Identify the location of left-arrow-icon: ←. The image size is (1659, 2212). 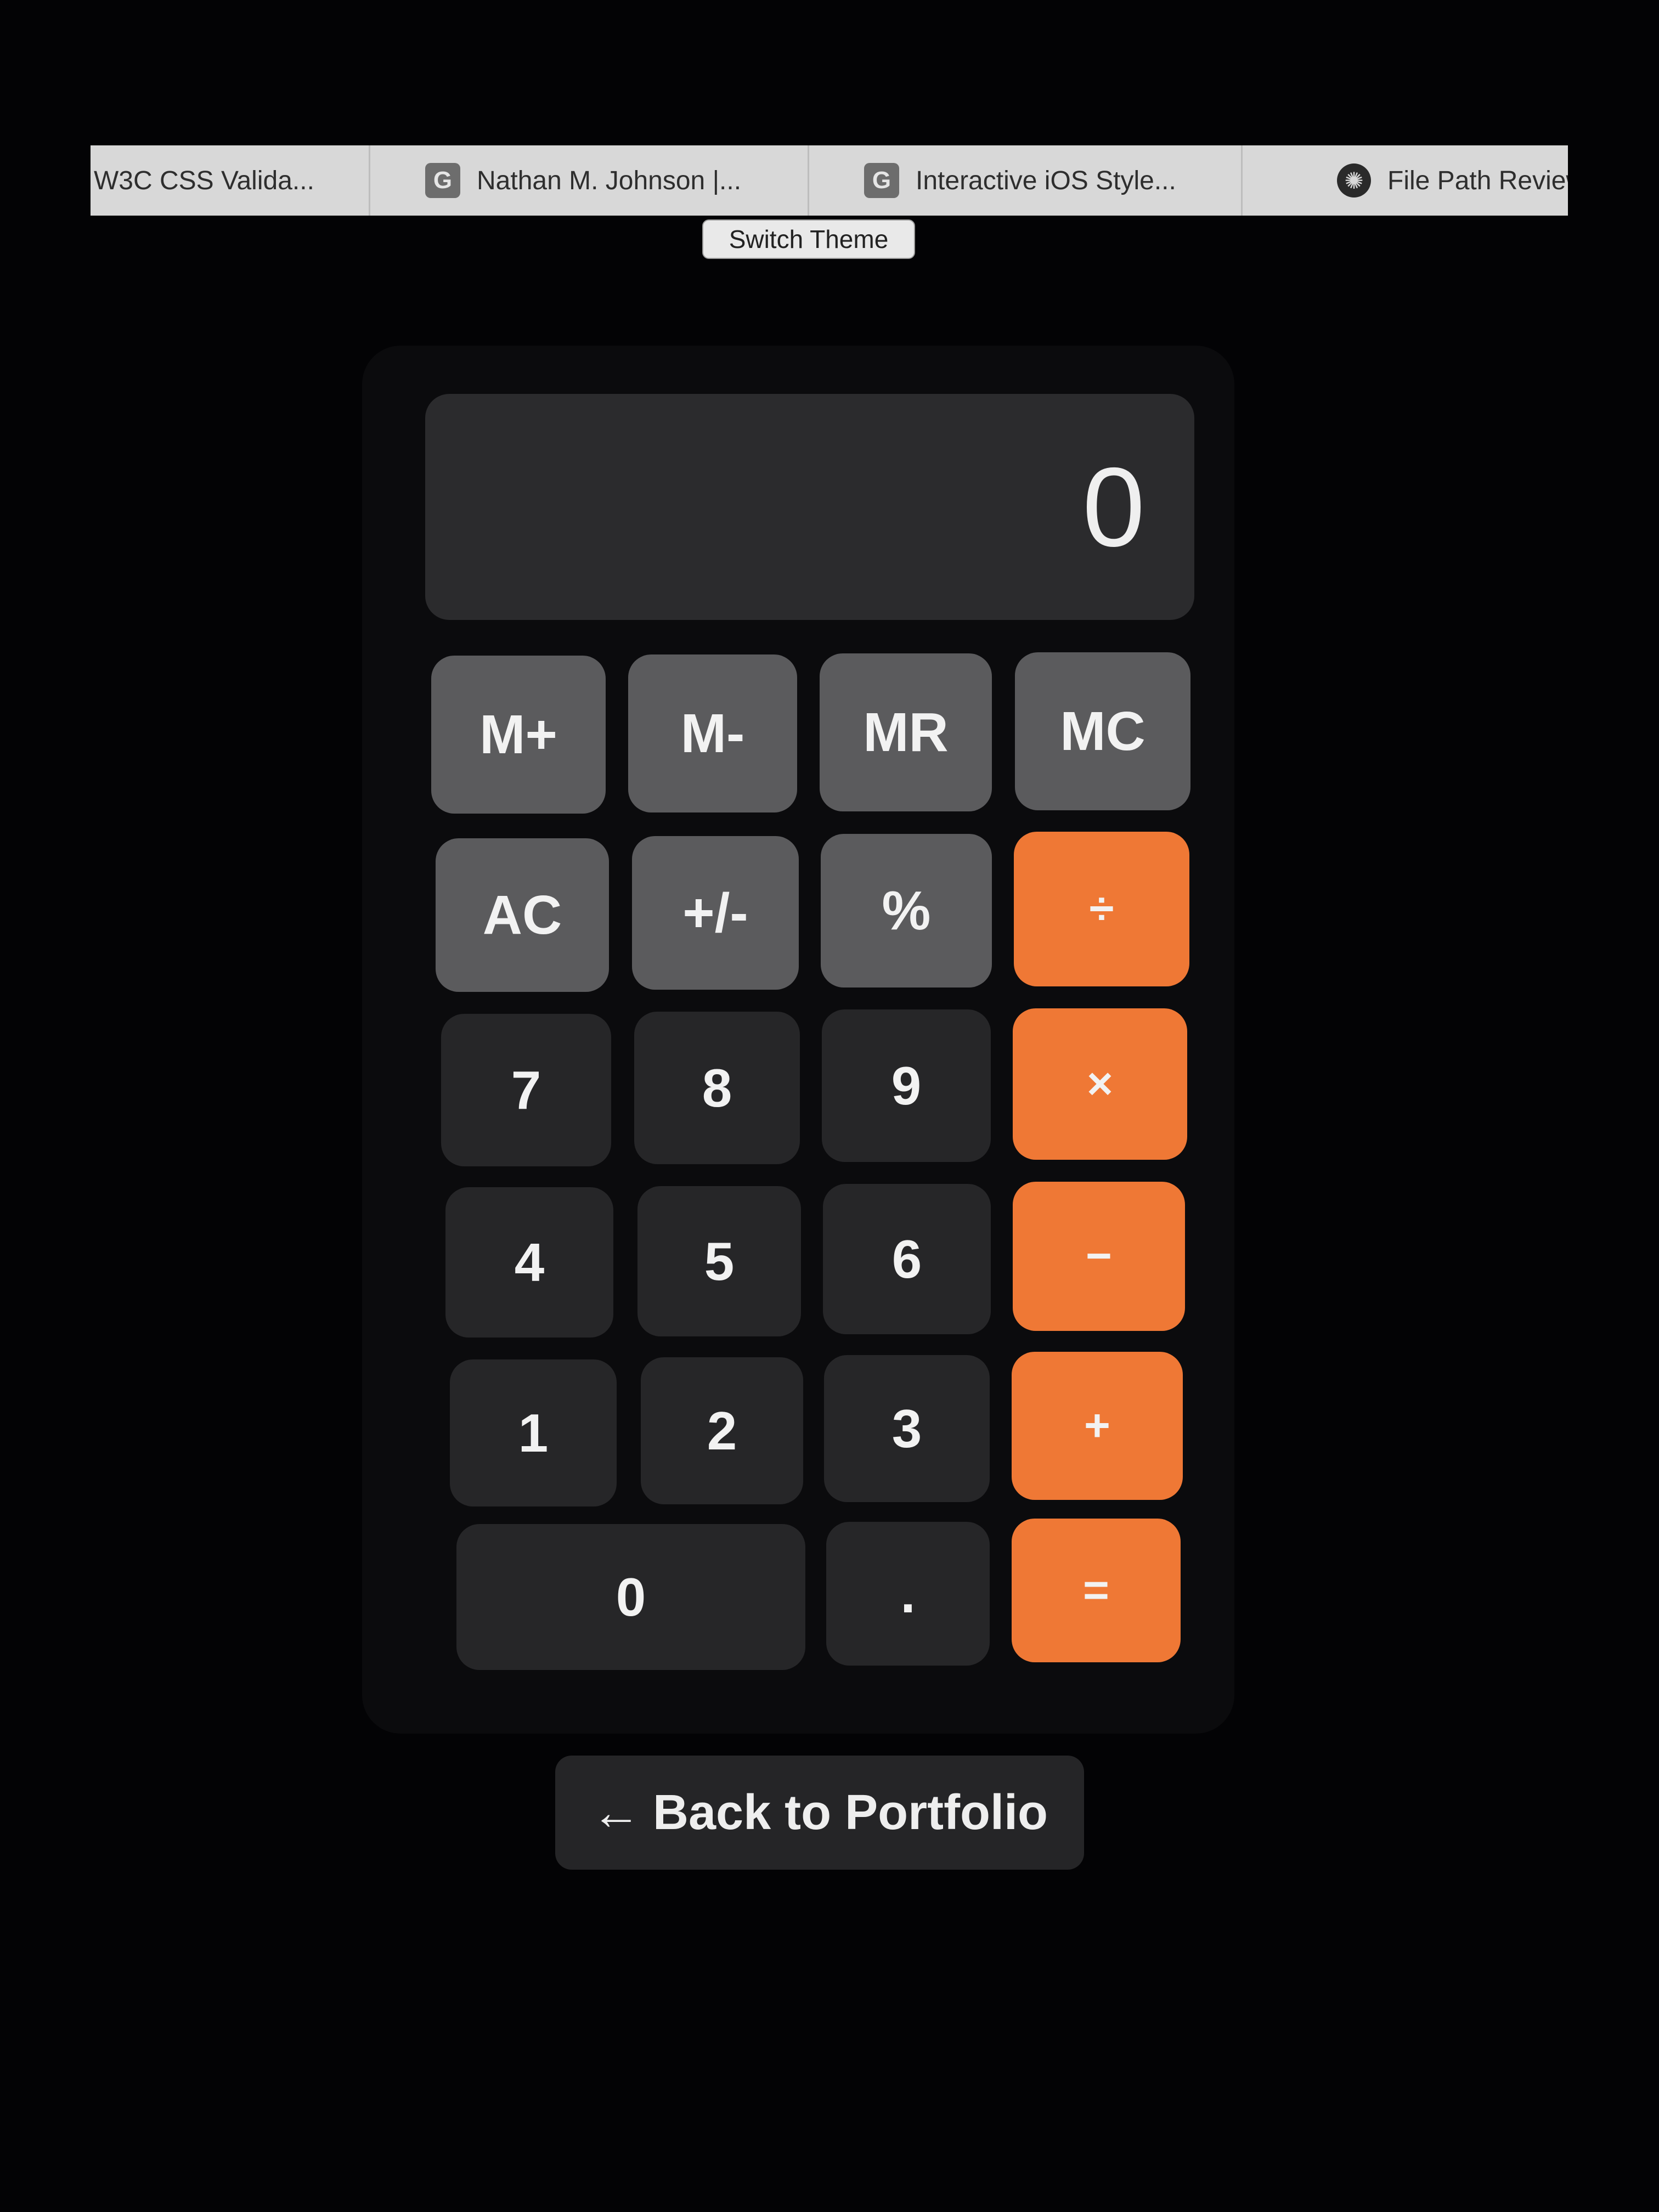
(616, 1813).